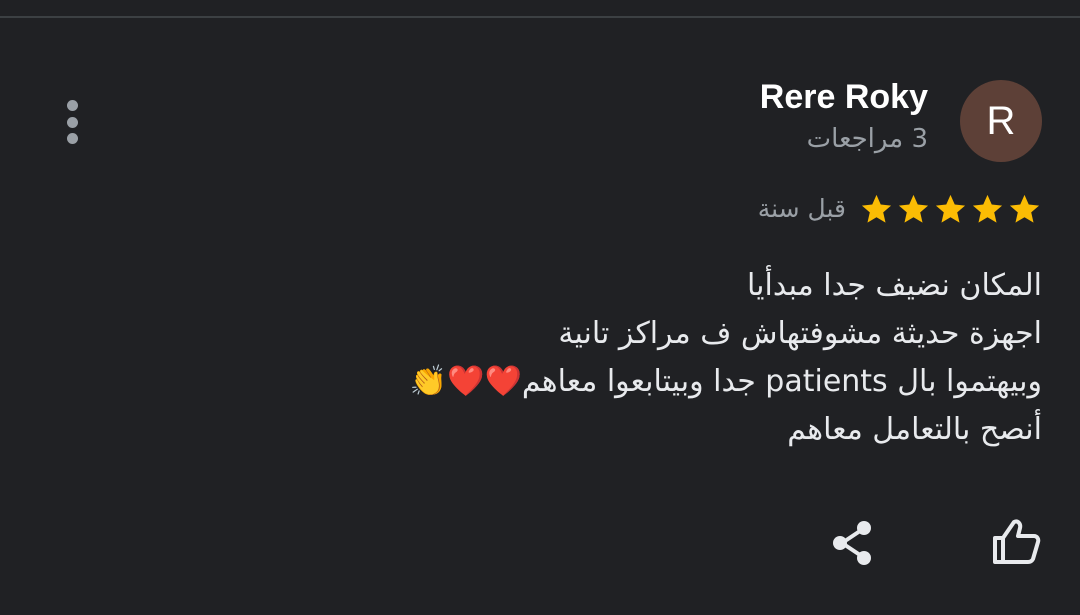 The height and width of the screenshot is (615, 1080). What do you see at coordinates (72, 105) in the screenshot?
I see `more-vert-icon` at bounding box center [72, 105].